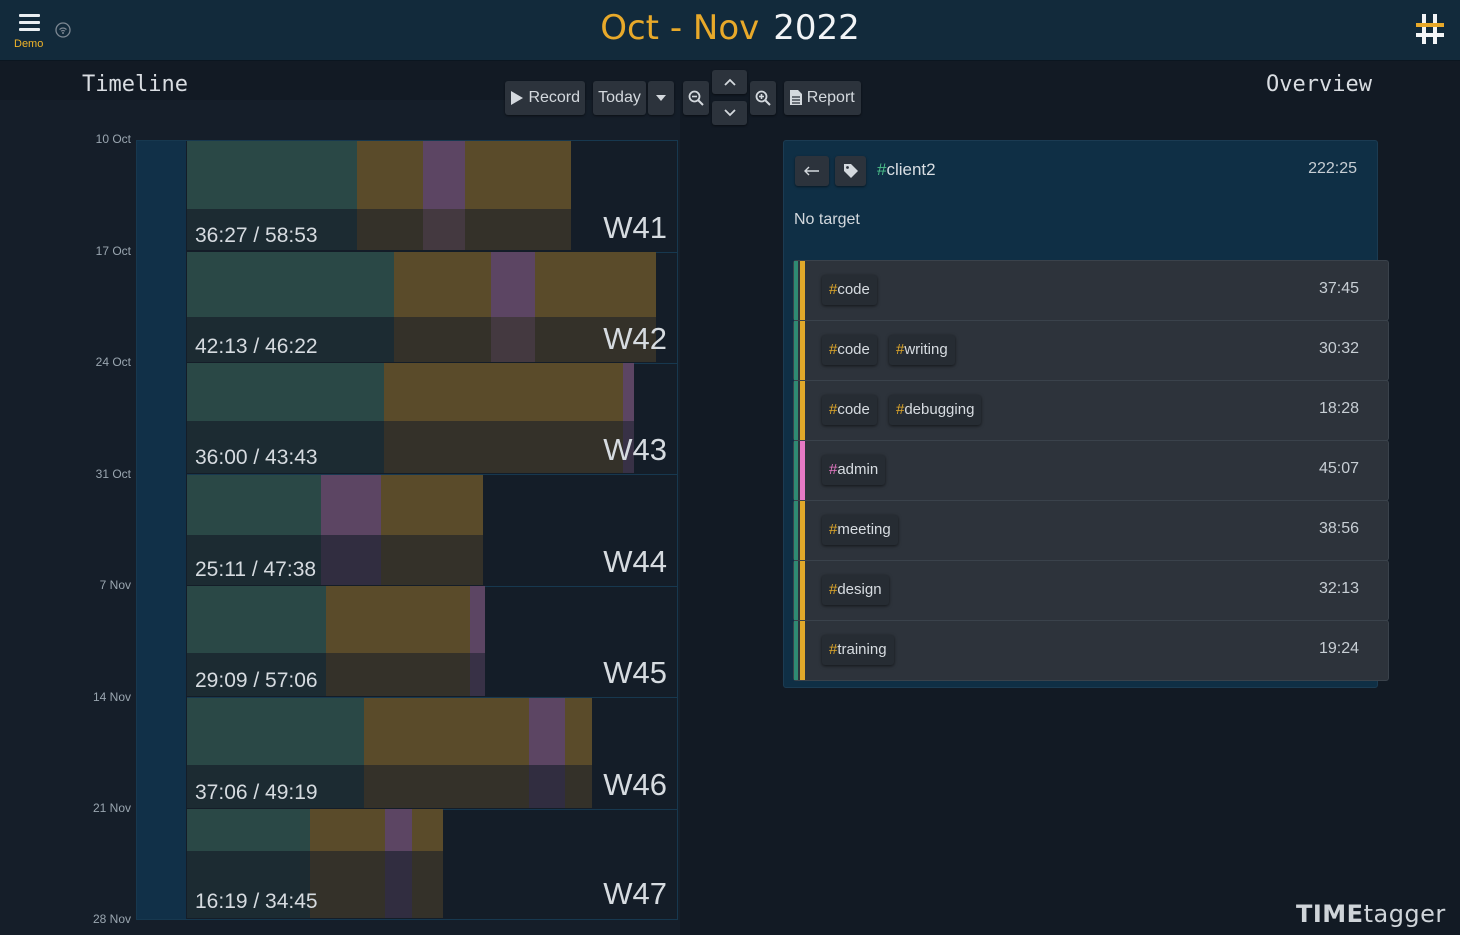  I want to click on week-label: W42, so click(635, 338).